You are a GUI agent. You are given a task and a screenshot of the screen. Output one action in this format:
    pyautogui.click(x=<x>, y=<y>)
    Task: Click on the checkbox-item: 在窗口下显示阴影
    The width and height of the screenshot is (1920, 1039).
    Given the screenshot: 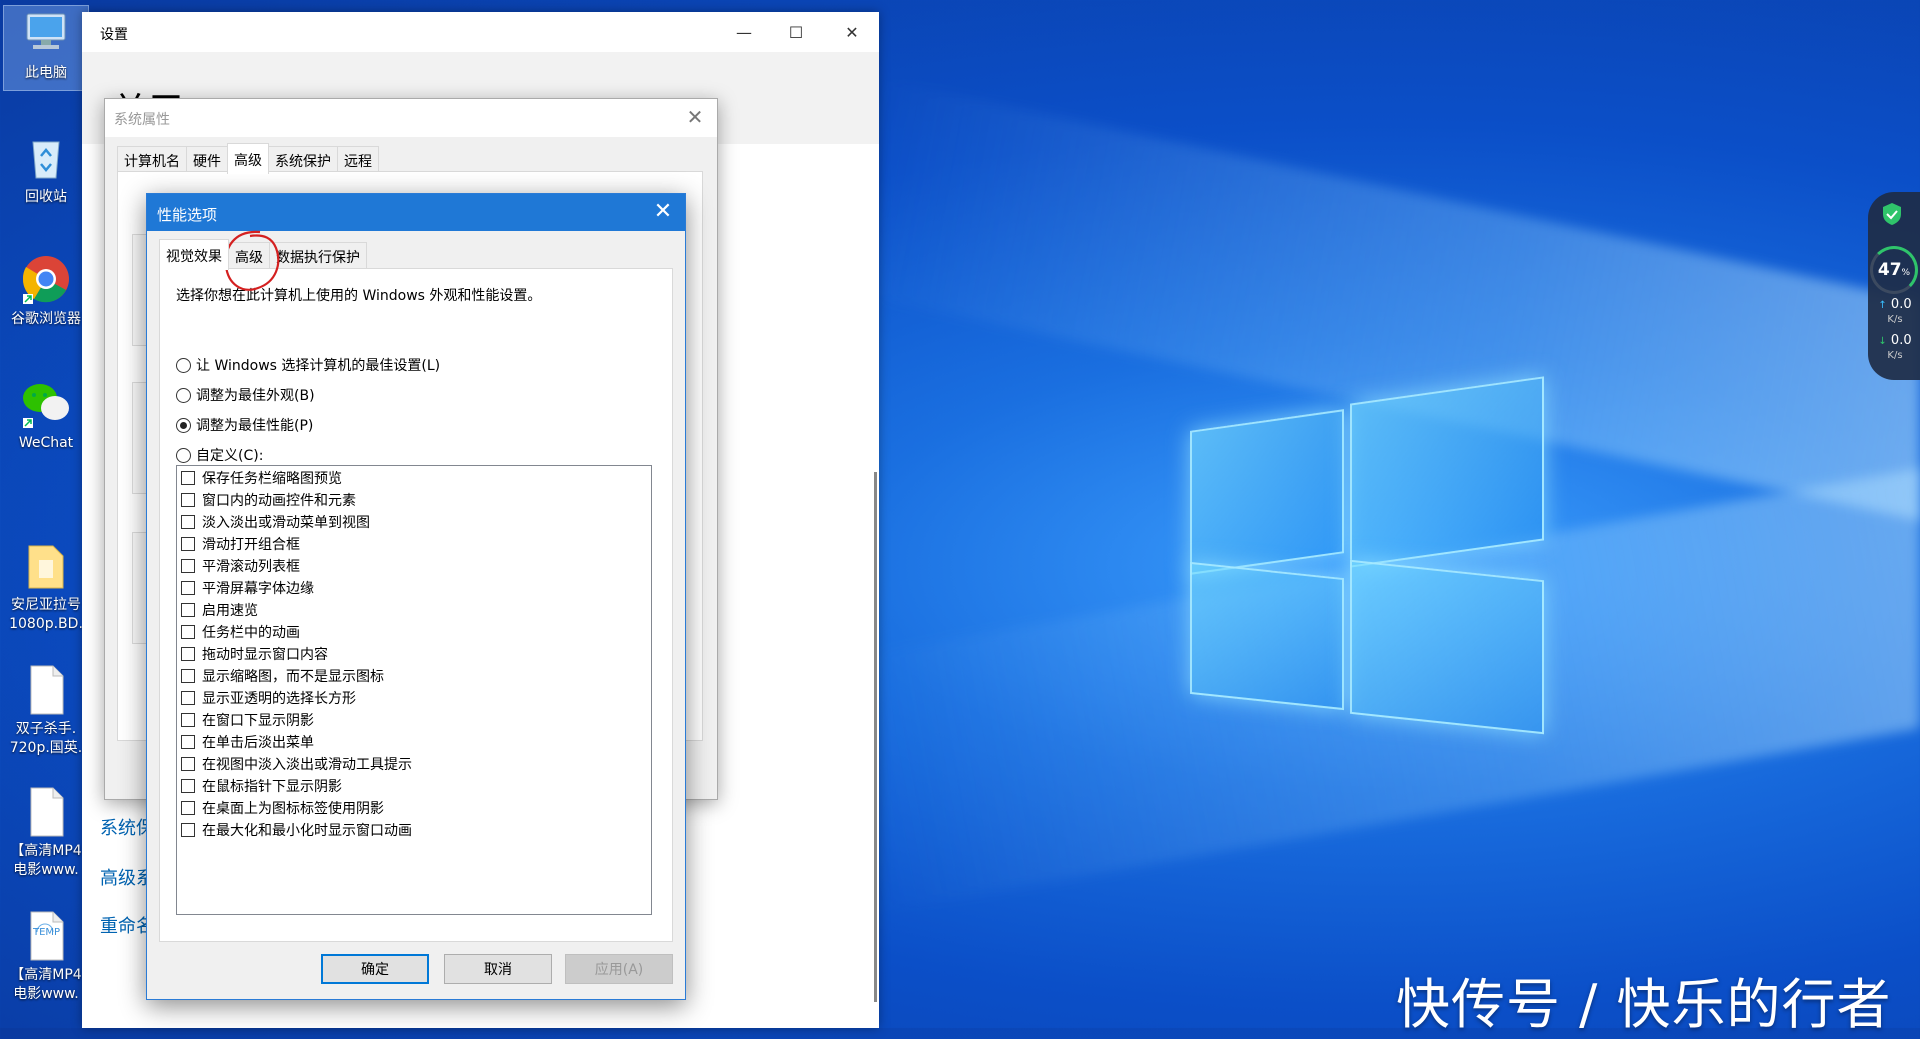 What is the action you would take?
    pyautogui.click(x=247, y=720)
    